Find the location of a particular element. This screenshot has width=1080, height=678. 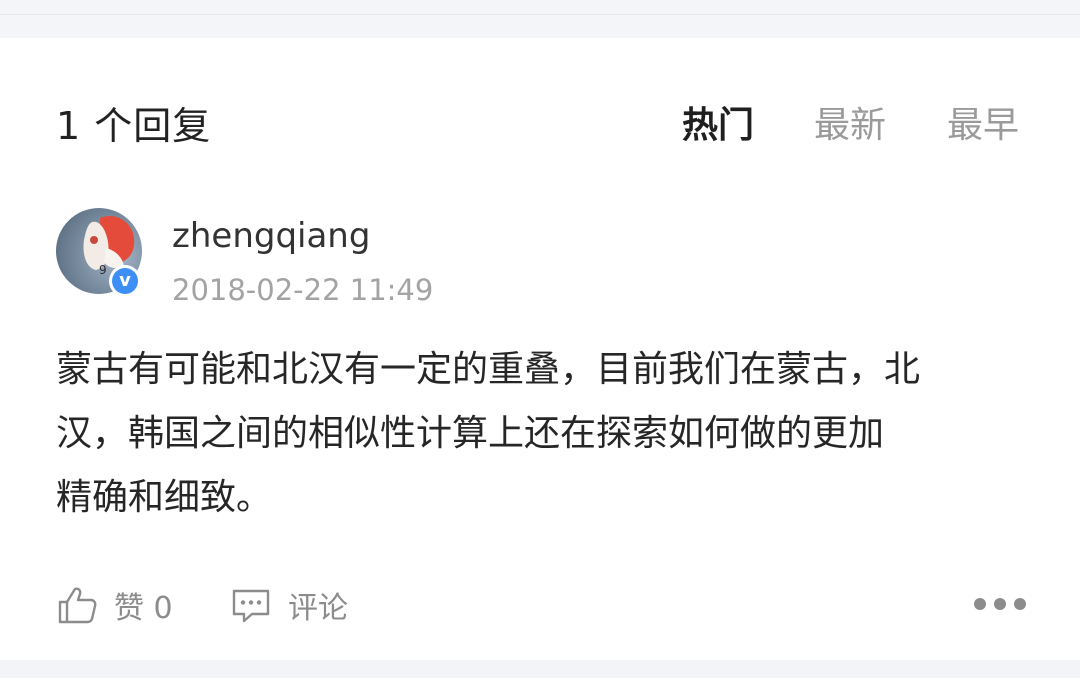

reply-label: 评论 is located at coordinates (318, 608).